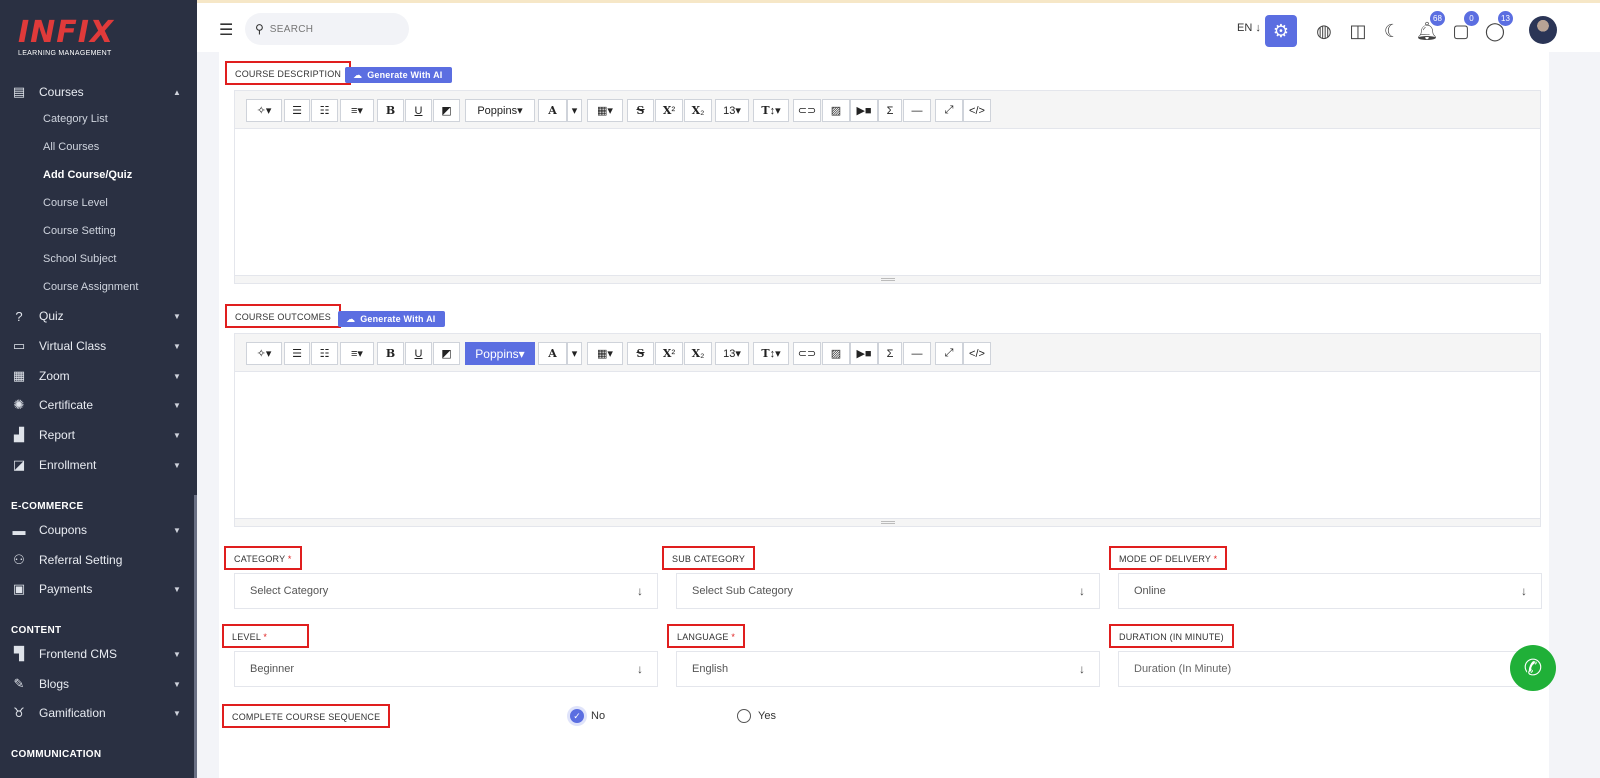  What do you see at coordinates (98, 435) in the screenshot?
I see `sidebar-item-report: ▟ Report ▼` at bounding box center [98, 435].